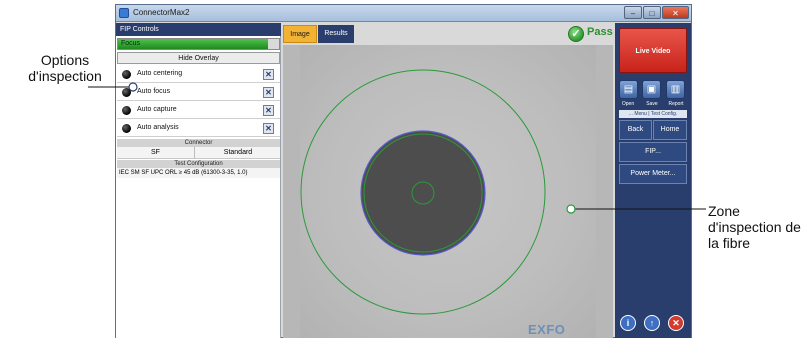  What do you see at coordinates (571, 209) in the screenshot?
I see `zone-callout-marker` at bounding box center [571, 209].